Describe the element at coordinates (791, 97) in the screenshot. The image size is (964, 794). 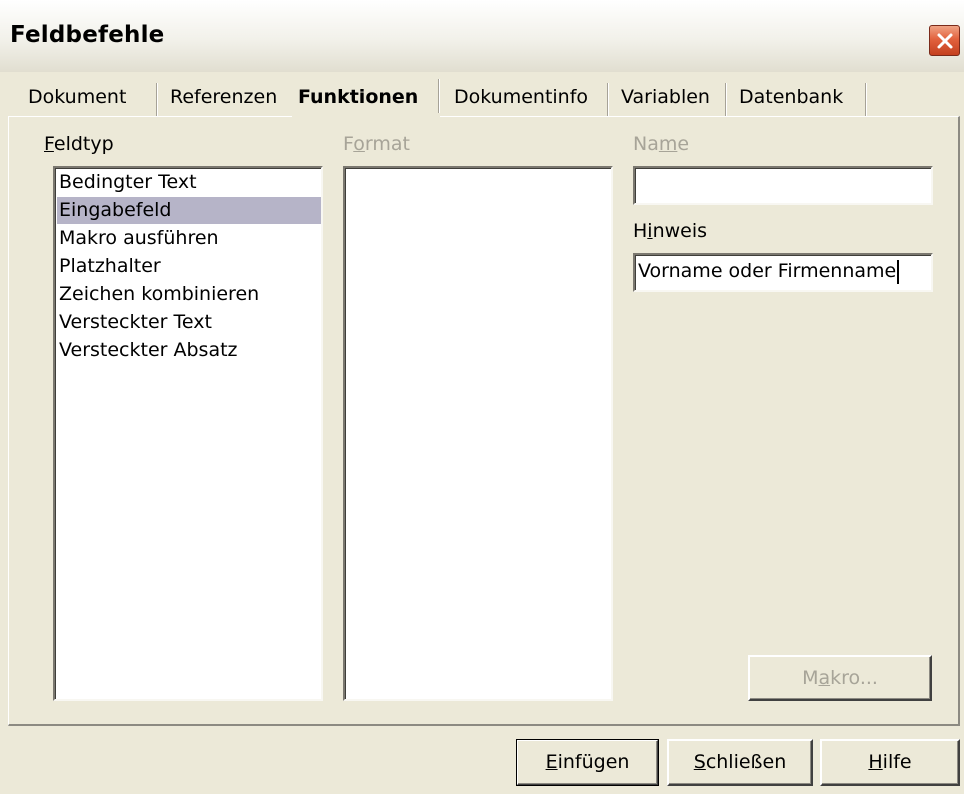
I see `tab-label: Datenbank` at that location.